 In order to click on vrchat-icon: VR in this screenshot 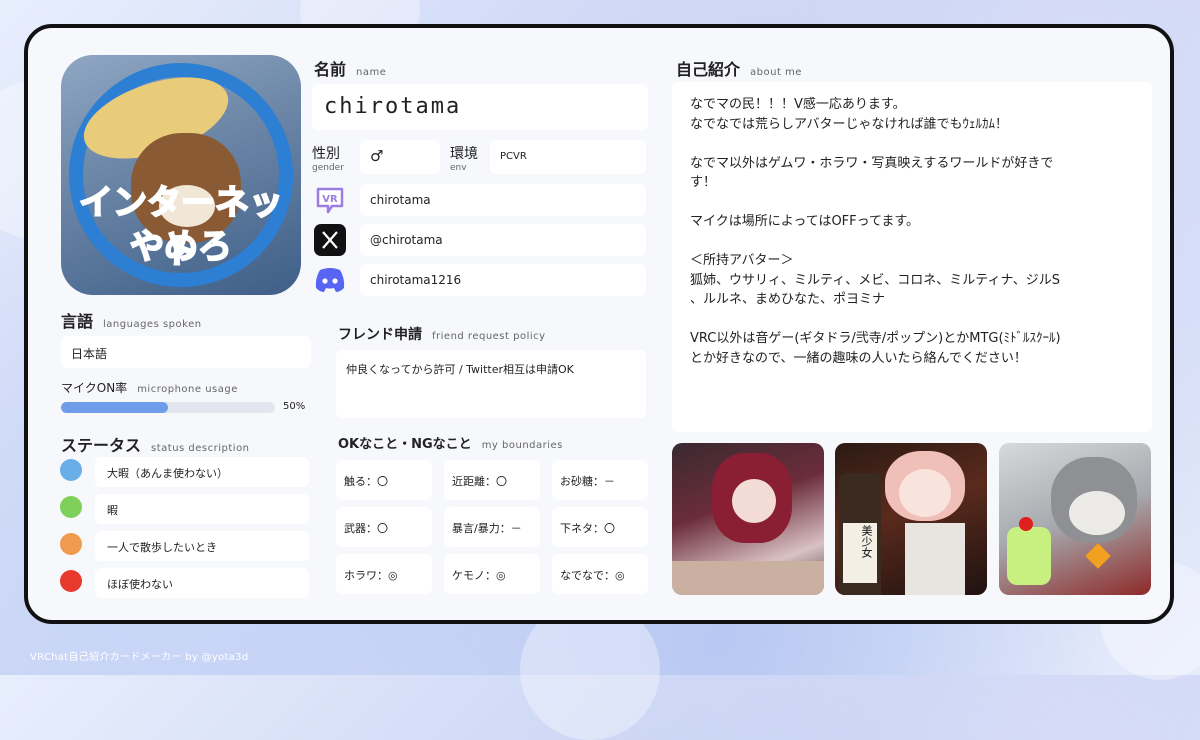, I will do `click(330, 200)`.